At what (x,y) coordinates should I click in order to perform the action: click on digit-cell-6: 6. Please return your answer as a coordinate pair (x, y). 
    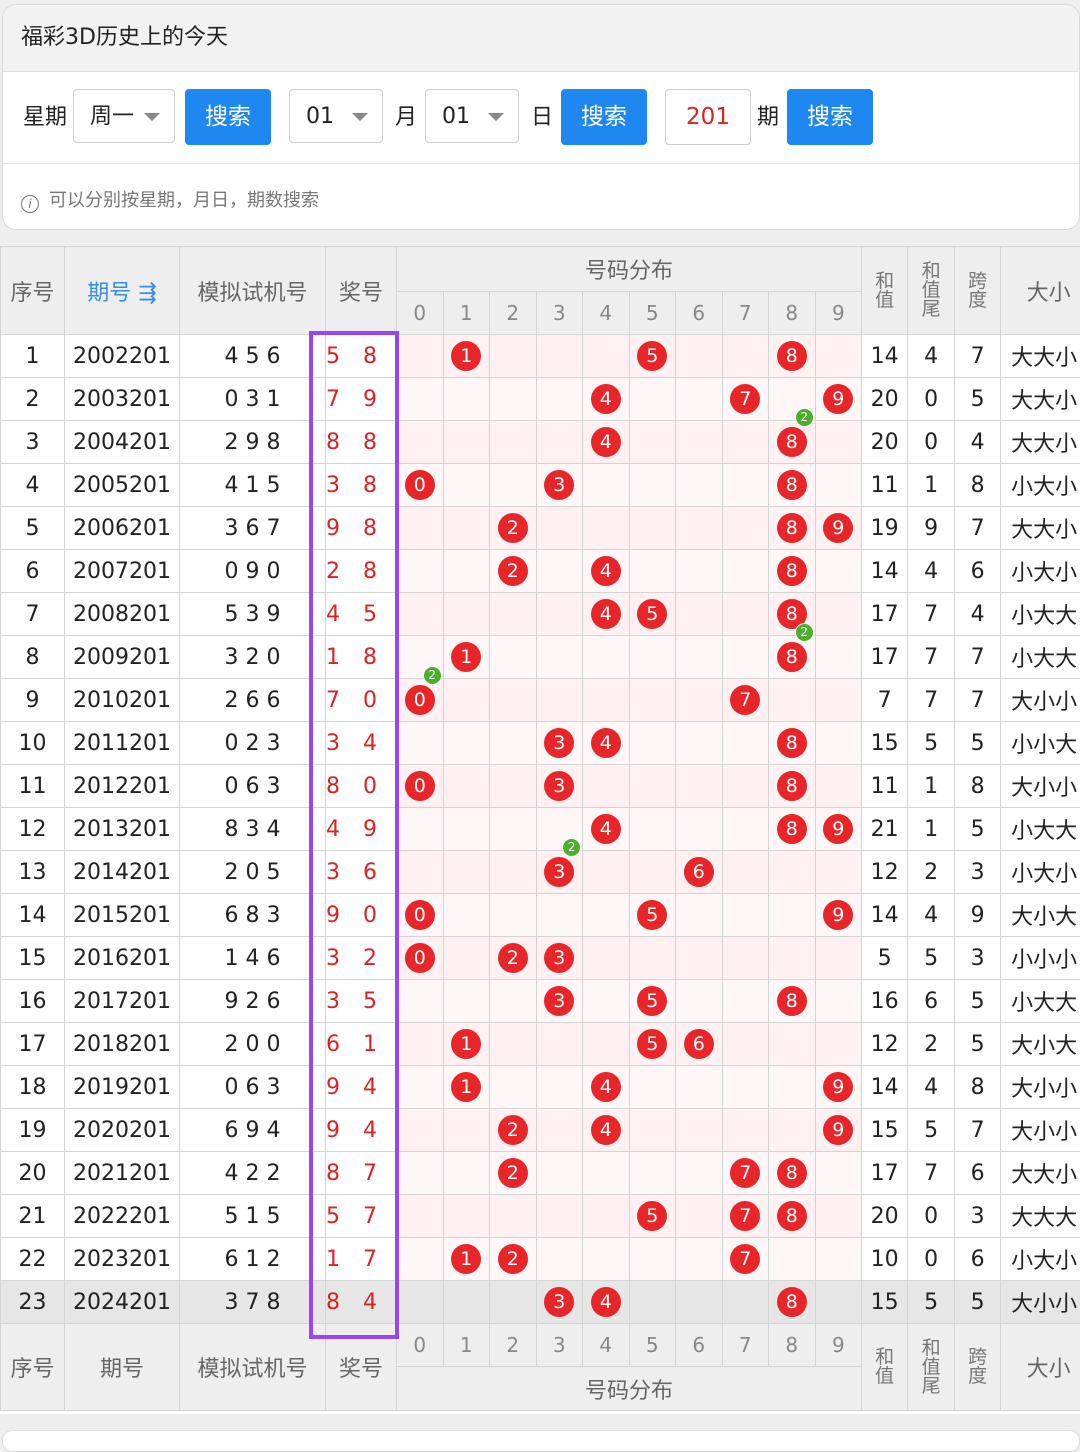
    Looking at the image, I should click on (699, 1044).